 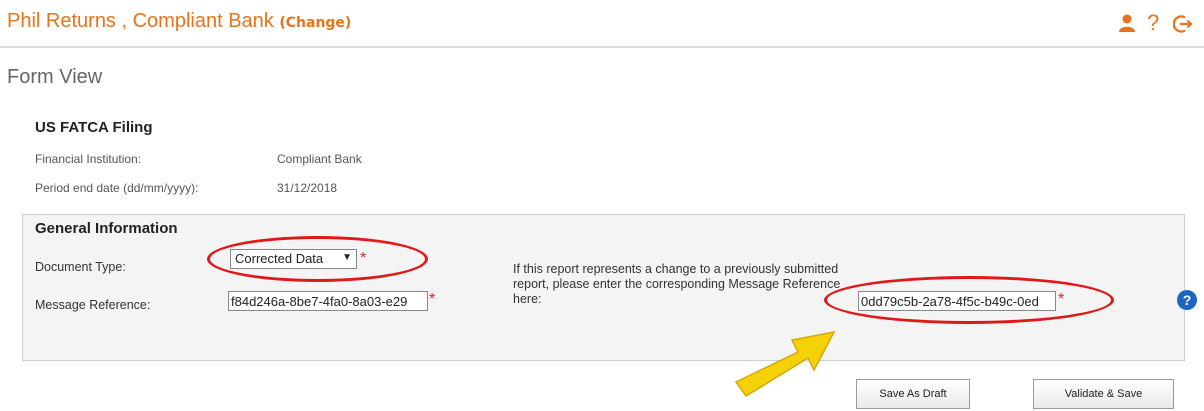 What do you see at coordinates (1187, 300) in the screenshot?
I see `help-circle-icon: ?` at bounding box center [1187, 300].